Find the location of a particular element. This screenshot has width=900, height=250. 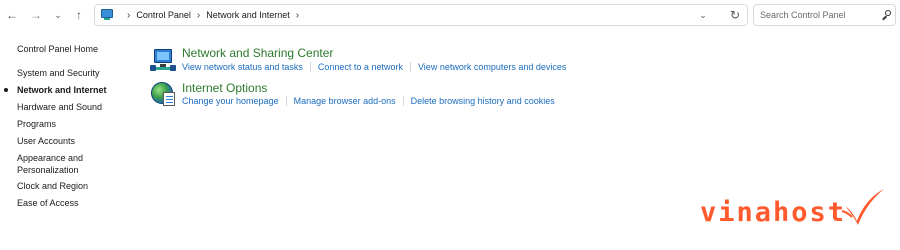

sidebar-item-ease-of-access: Ease of Access is located at coordinates (69, 203).